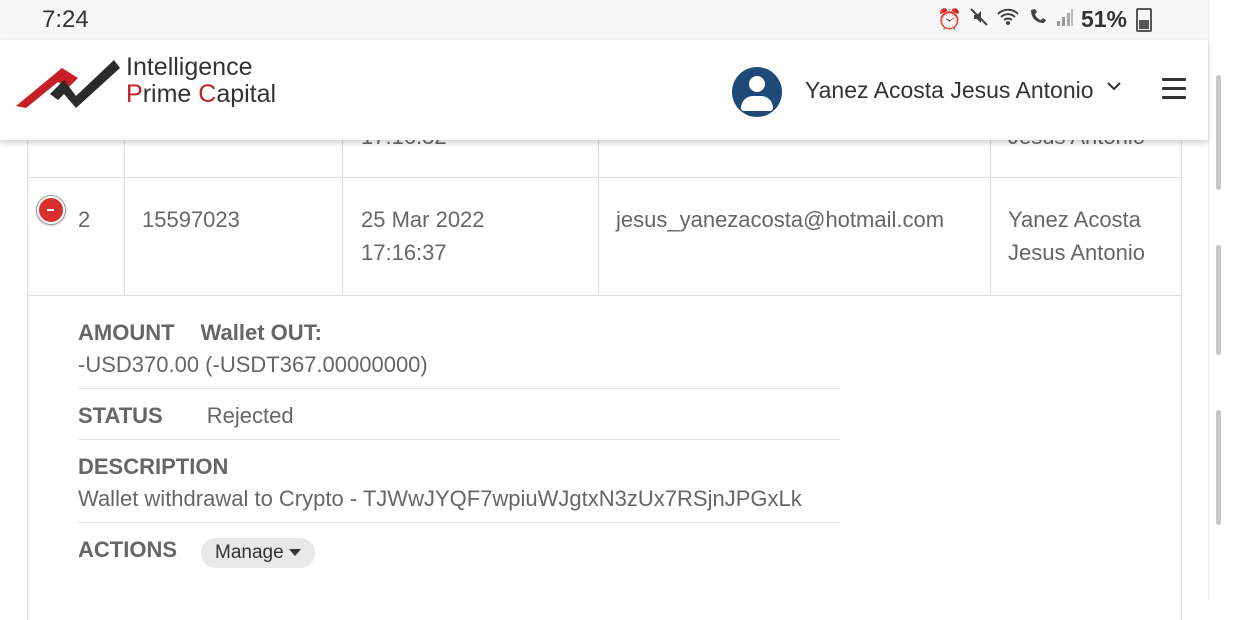 The image size is (1233, 620). Describe the element at coordinates (404, 252) in the screenshot. I see `row-time: 17:16:37` at that location.